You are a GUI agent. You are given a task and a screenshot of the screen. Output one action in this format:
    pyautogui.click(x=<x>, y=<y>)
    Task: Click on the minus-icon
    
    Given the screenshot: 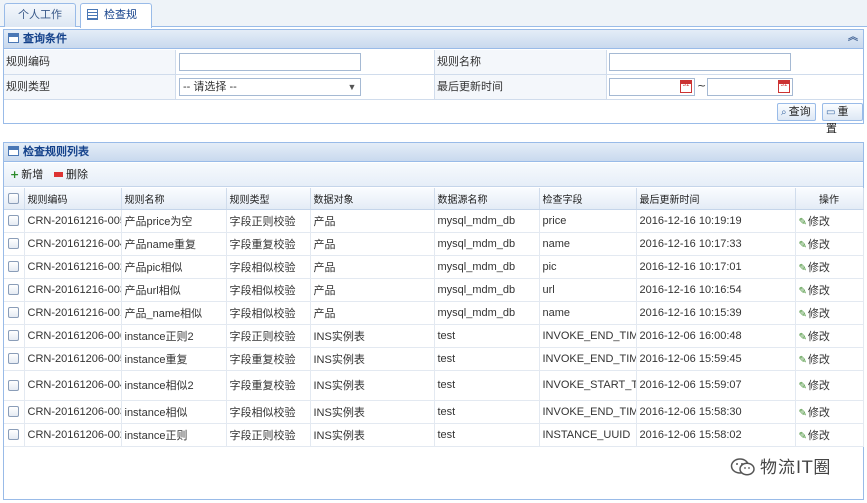 What is the action you would take?
    pyautogui.click(x=58, y=174)
    